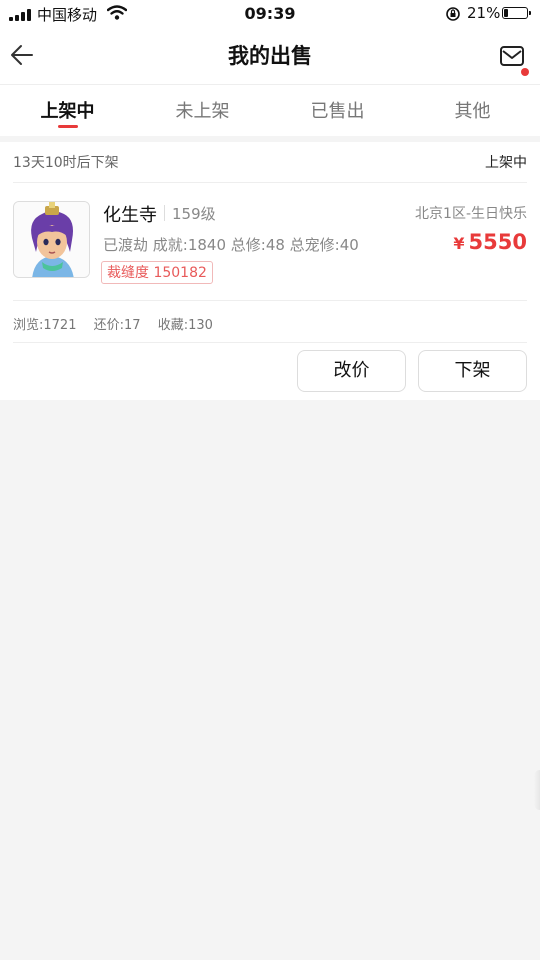 Image resolution: width=540 pixels, height=960 pixels. I want to click on listing-status: 上架中, so click(506, 163).